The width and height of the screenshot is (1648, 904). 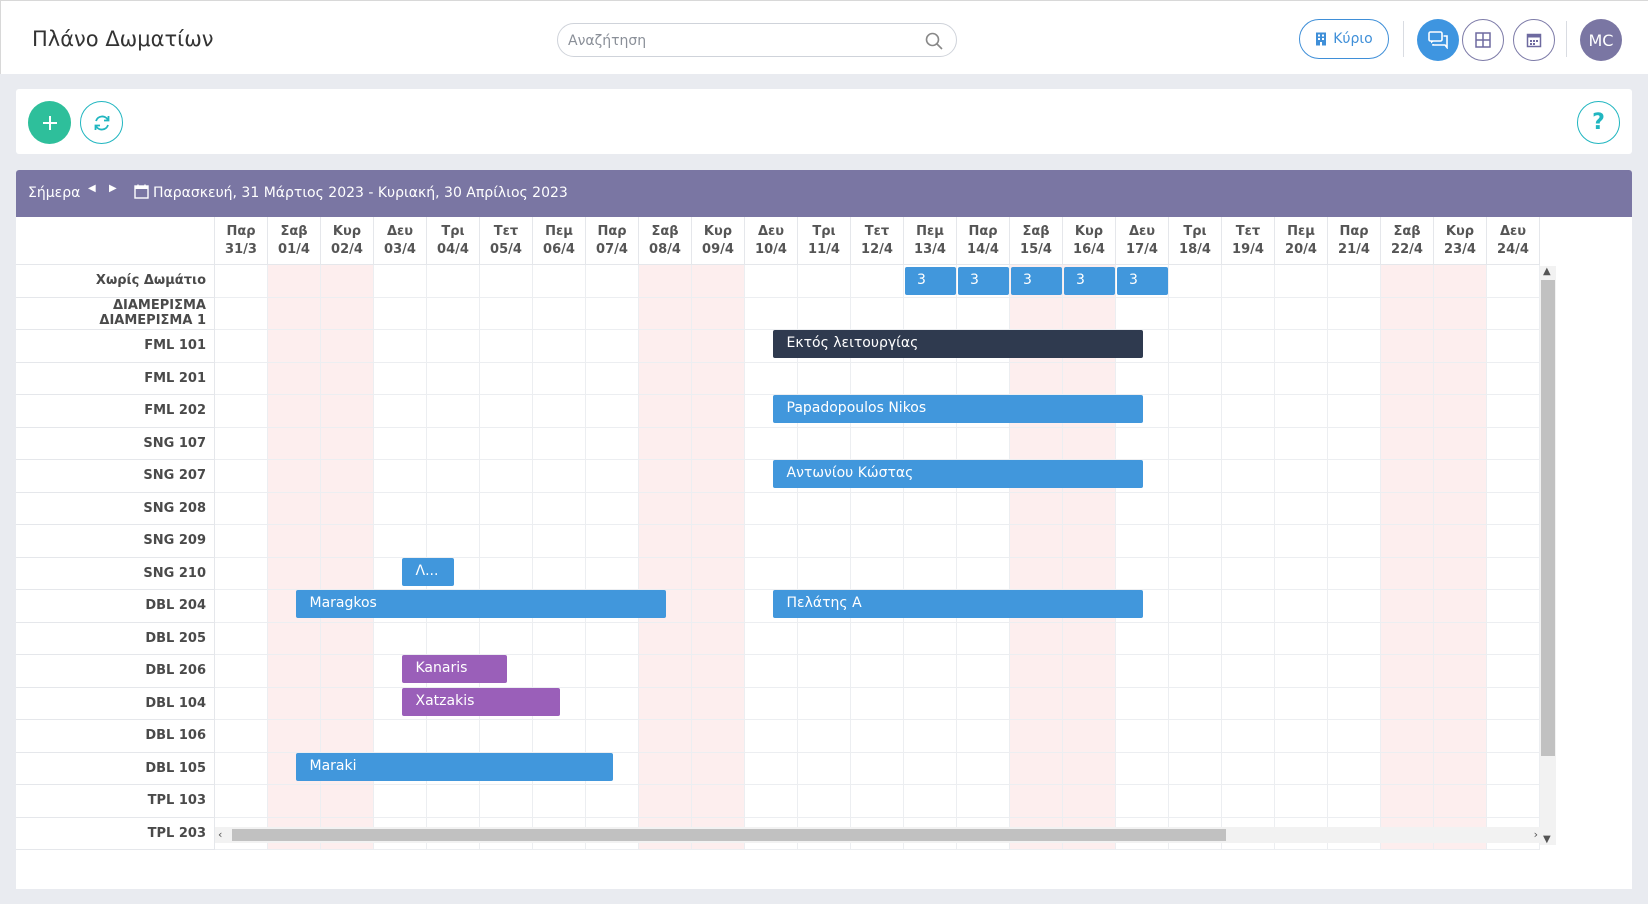 I want to click on search-box, so click(x=757, y=40).